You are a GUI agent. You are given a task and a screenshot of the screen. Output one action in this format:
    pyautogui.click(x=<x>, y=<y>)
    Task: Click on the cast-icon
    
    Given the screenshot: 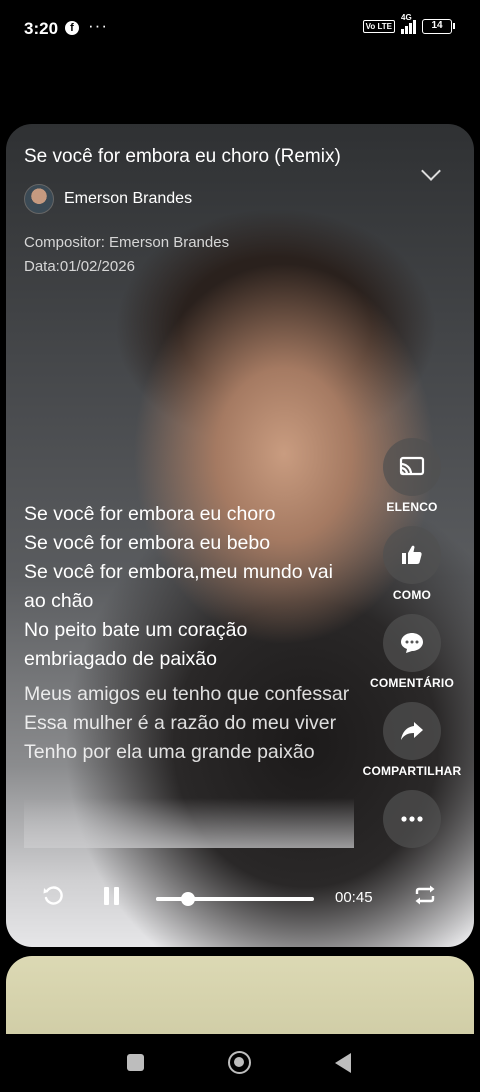 What is the action you would take?
    pyautogui.click(x=412, y=467)
    